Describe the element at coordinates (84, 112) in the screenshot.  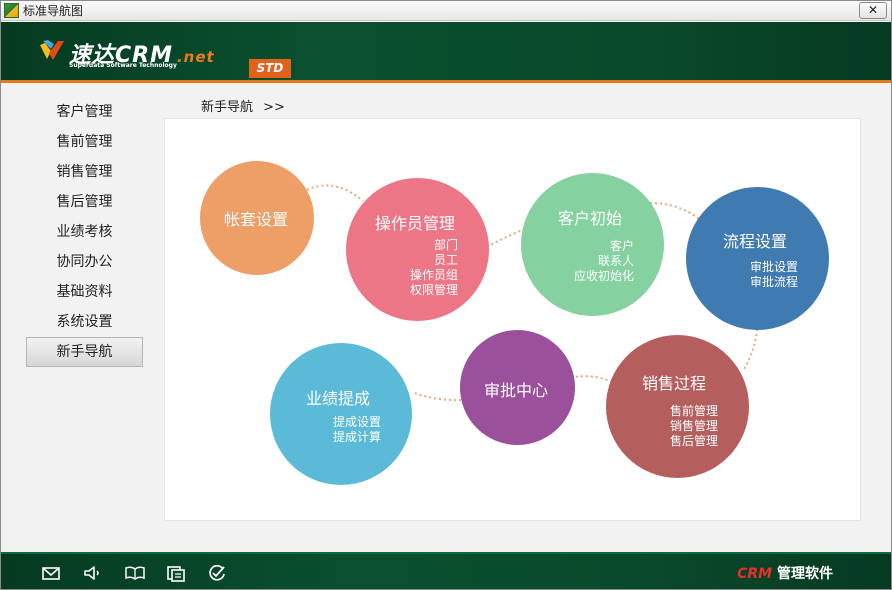
I see `sidebar-item-customer: 客户管理` at that location.